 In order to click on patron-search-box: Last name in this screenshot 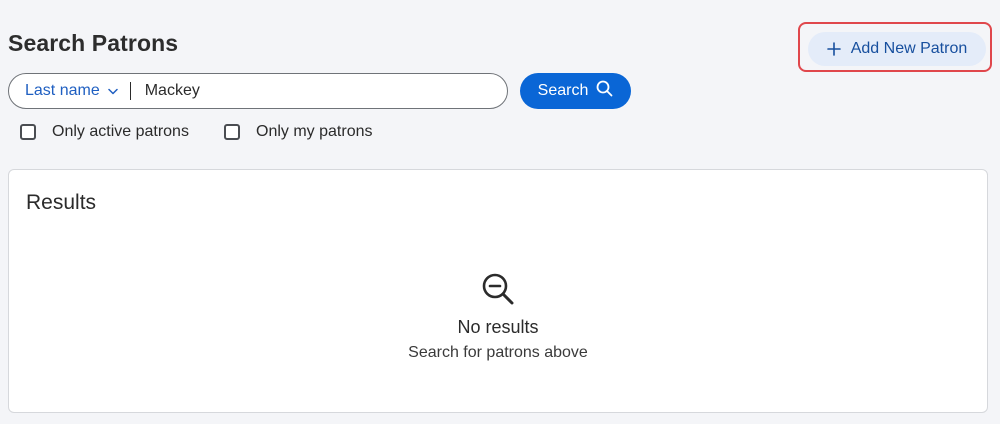, I will do `click(258, 91)`.